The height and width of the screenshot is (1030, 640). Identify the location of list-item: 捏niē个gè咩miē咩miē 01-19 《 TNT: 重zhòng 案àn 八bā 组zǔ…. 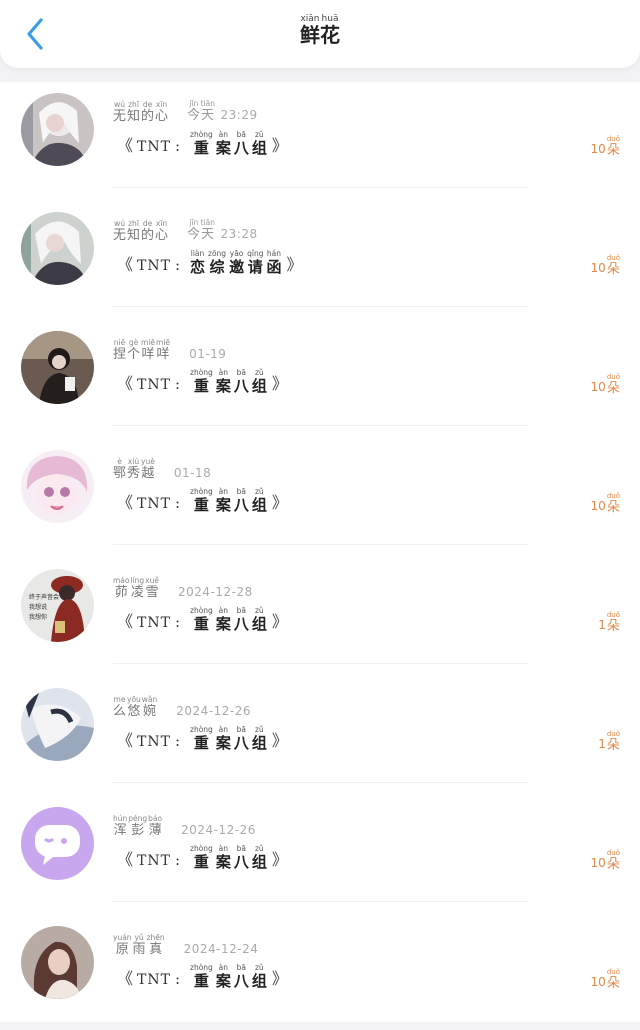
(320, 379).